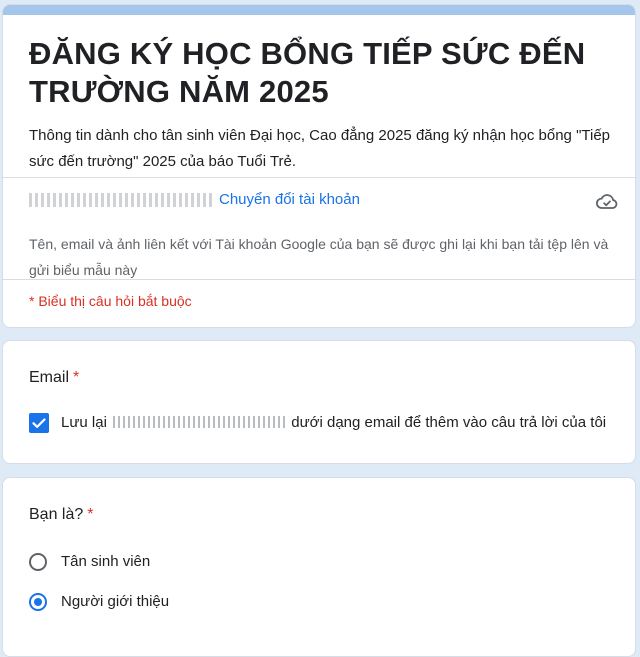 This screenshot has width=640, height=657. I want to click on cloud-done-icon, so click(607, 201).